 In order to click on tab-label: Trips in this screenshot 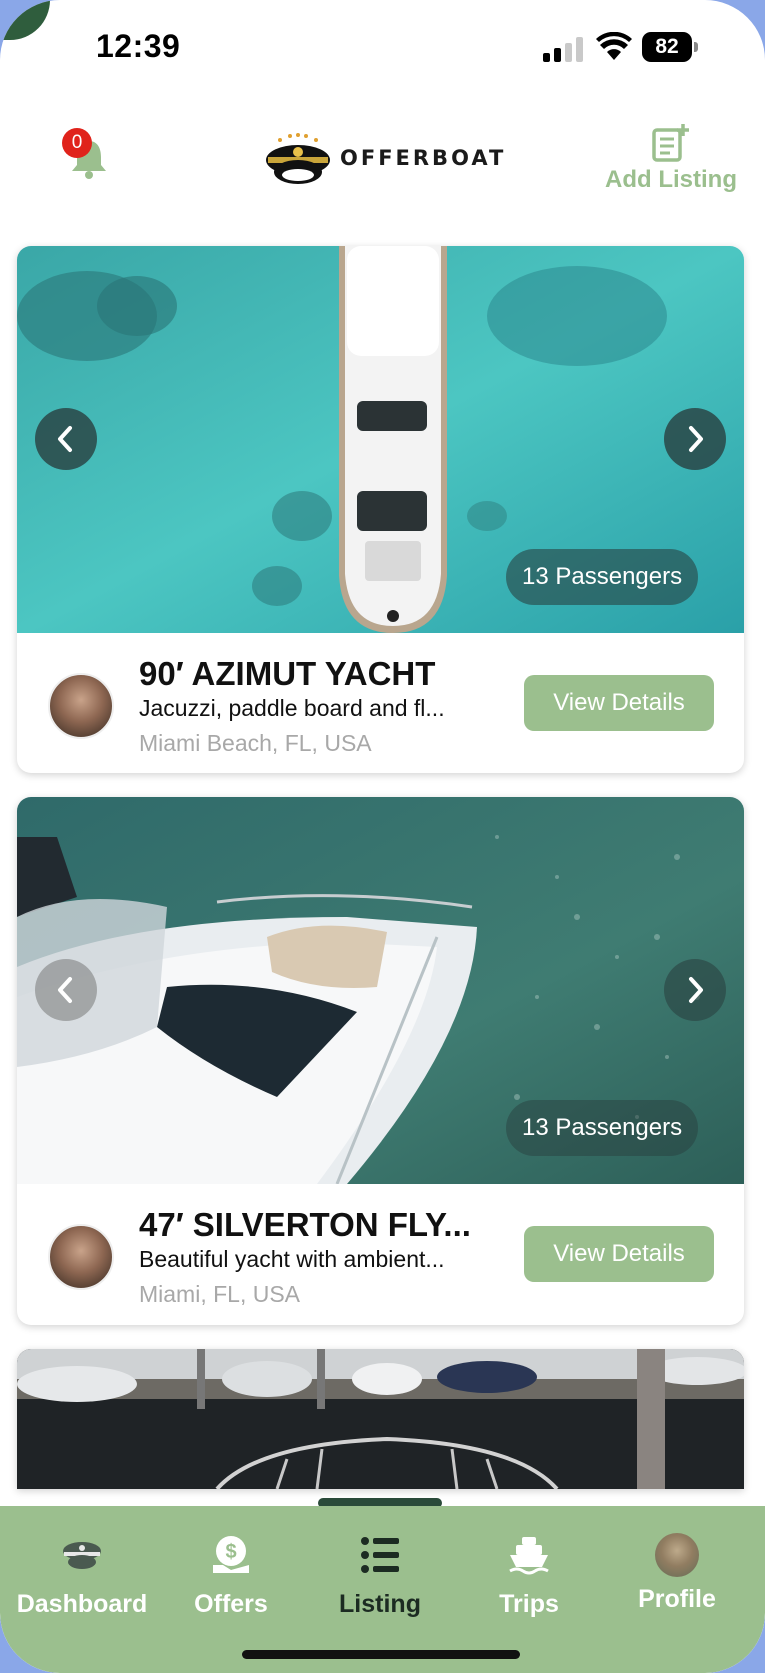, I will do `click(529, 1604)`.